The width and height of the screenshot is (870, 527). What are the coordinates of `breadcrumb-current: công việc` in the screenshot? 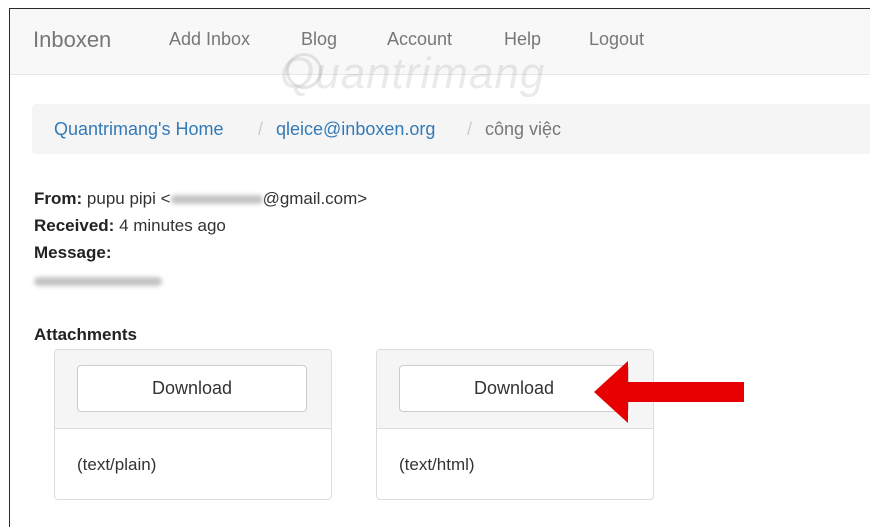 It's located at (523, 129).